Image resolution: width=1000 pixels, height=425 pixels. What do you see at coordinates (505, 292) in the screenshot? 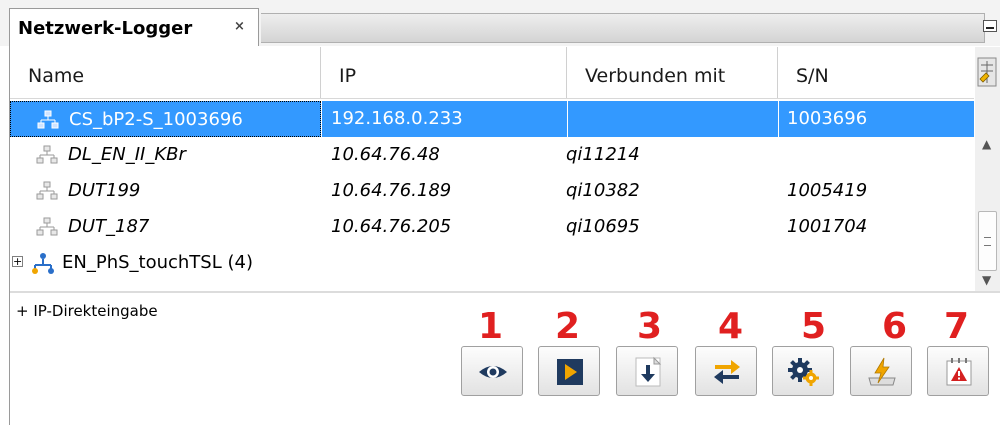
I see `section-divider` at bounding box center [505, 292].